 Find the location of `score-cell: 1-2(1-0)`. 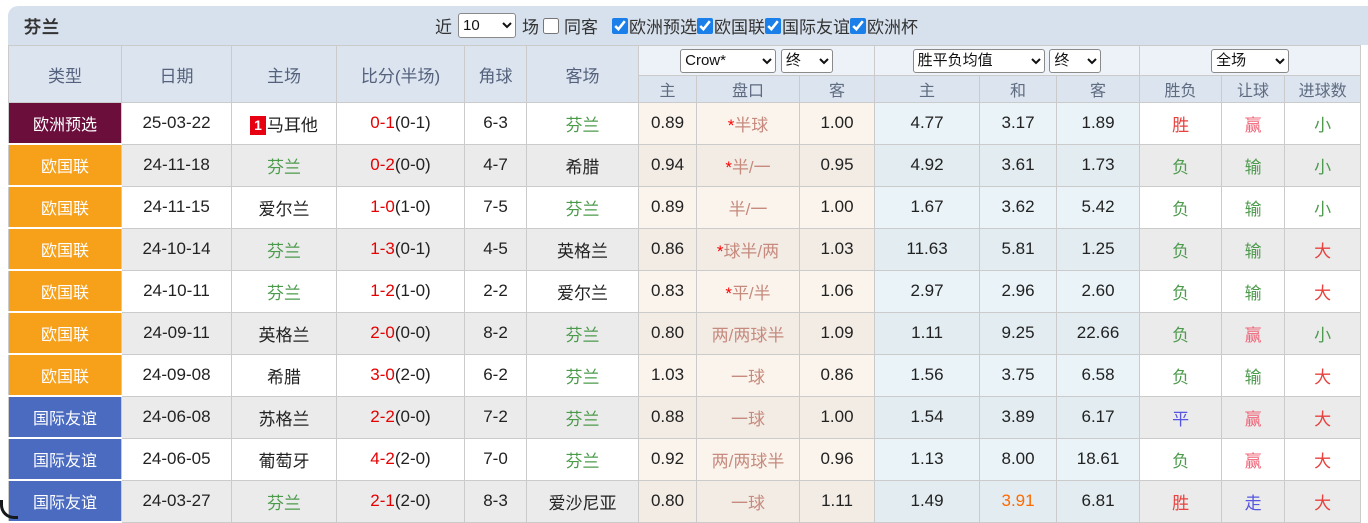

score-cell: 1-2(1-0) is located at coordinates (400, 291).